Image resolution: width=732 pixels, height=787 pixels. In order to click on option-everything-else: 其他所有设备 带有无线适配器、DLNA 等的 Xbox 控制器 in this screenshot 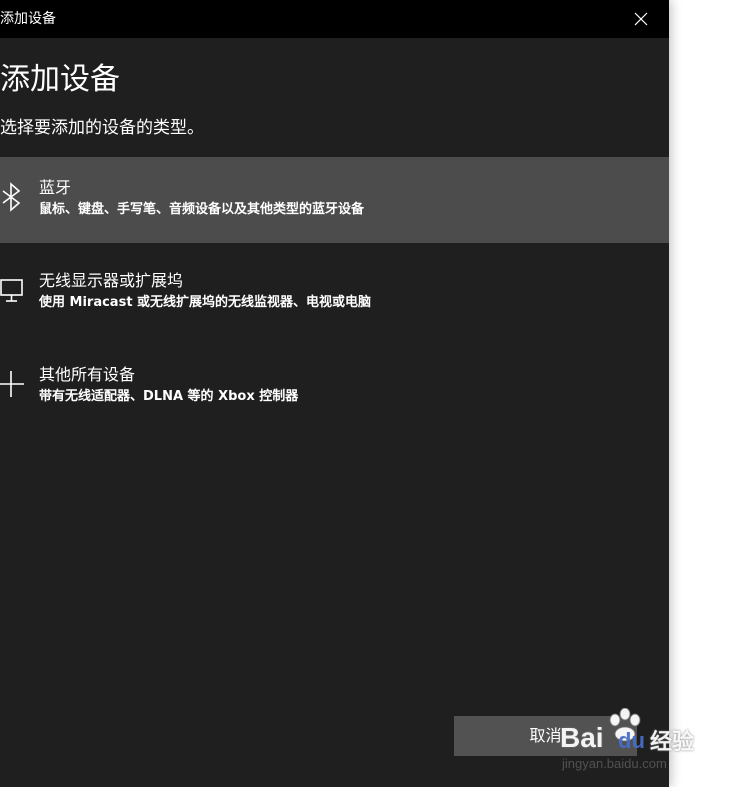, I will do `click(334, 387)`.